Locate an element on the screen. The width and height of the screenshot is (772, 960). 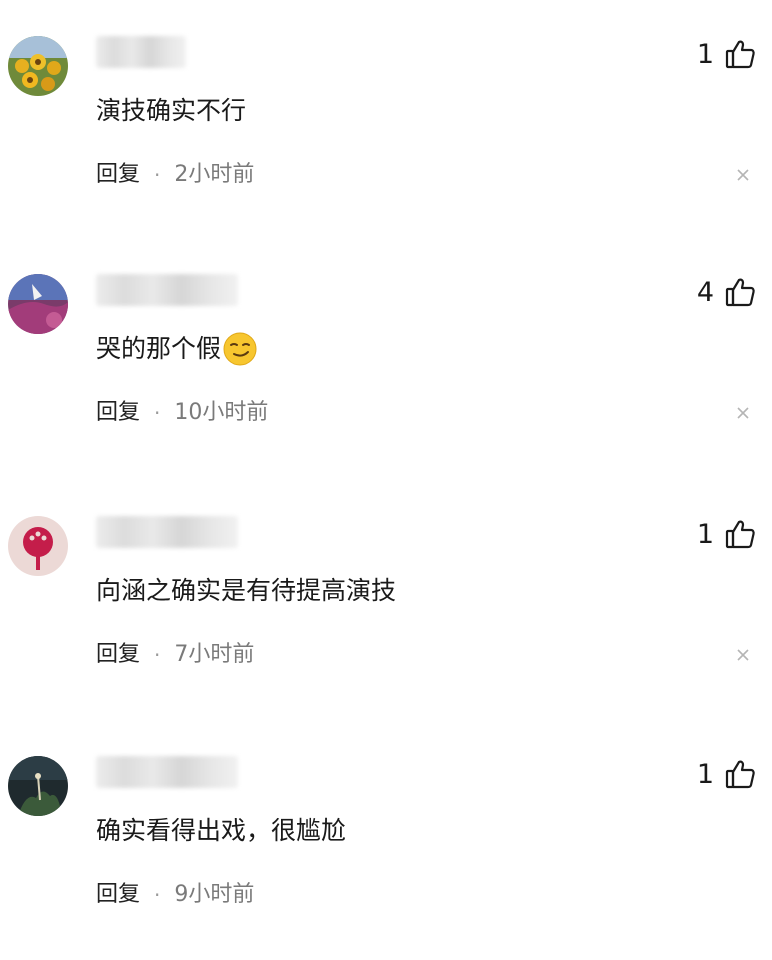
timestamp: 9小时前 is located at coordinates (214, 894).